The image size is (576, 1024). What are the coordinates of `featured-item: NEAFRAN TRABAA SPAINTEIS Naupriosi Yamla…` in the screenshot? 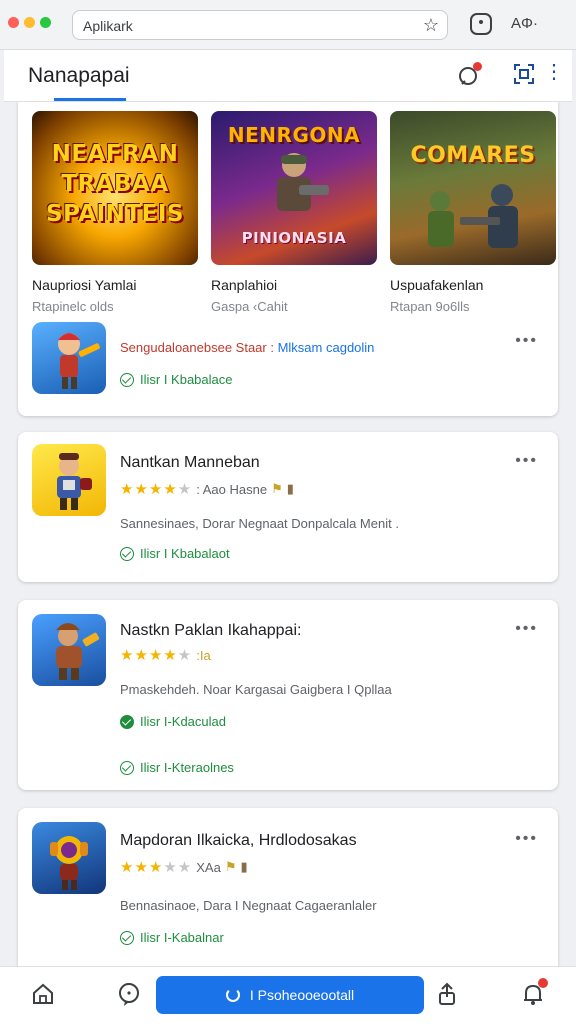 It's located at (115, 212).